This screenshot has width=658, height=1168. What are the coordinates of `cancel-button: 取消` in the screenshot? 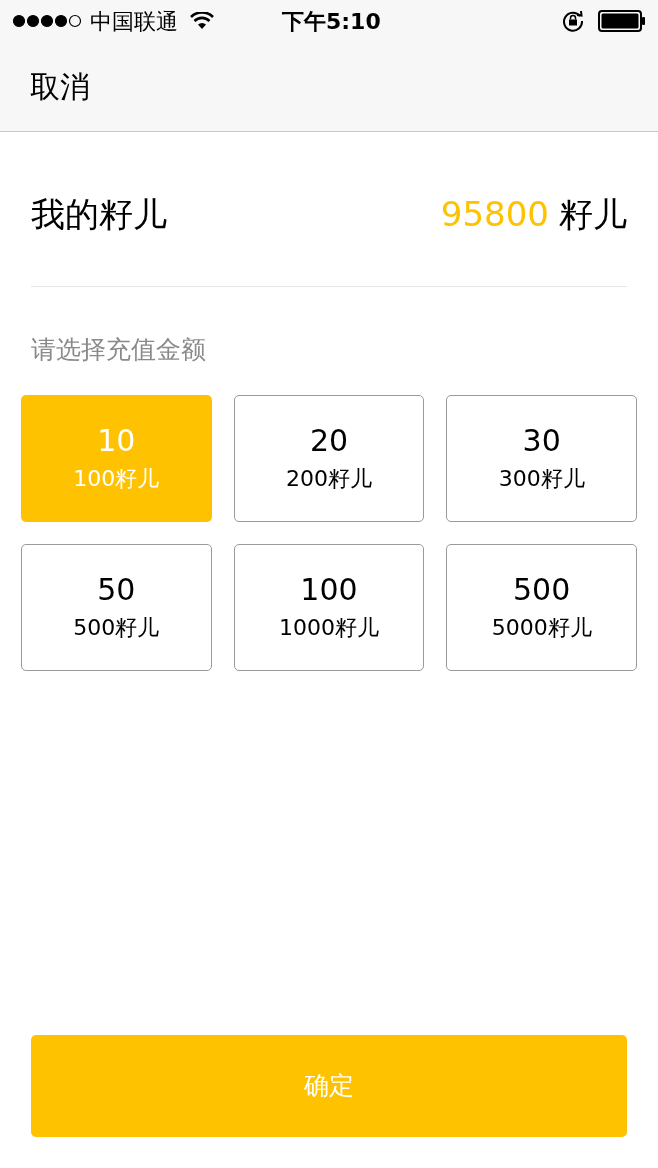 It's located at (60, 86).